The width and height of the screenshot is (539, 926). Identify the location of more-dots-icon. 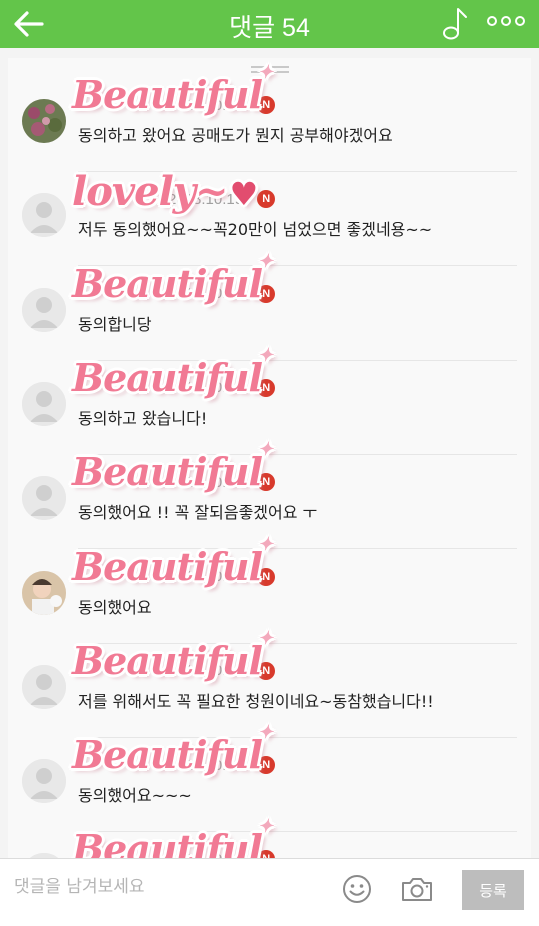
(506, 21).